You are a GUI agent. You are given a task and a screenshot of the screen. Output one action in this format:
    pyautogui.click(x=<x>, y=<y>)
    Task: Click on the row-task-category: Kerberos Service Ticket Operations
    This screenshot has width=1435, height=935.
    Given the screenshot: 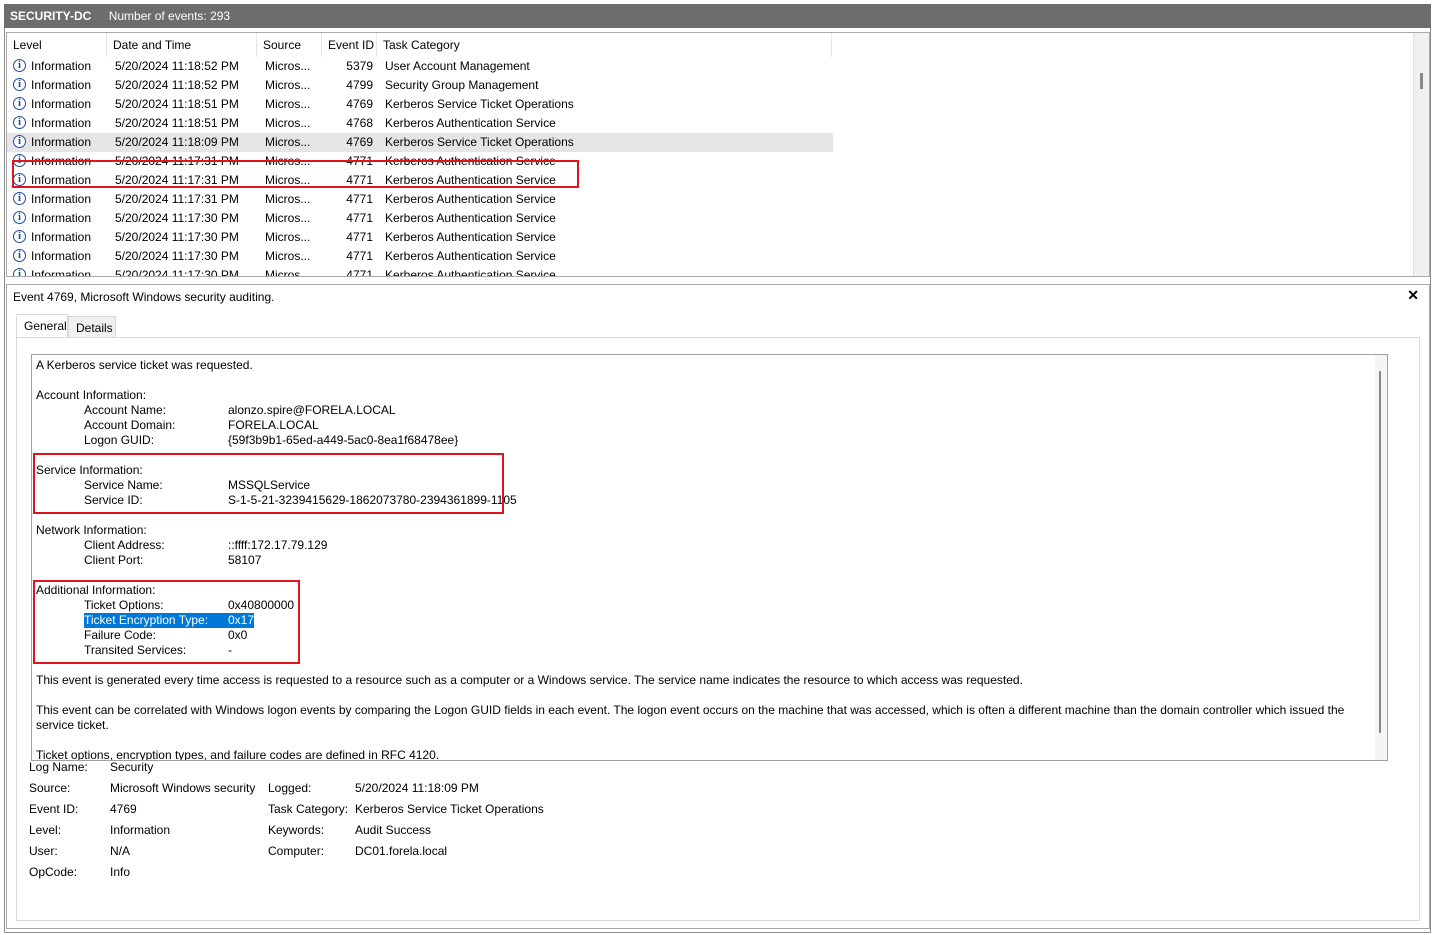 What is the action you would take?
    pyautogui.click(x=479, y=104)
    